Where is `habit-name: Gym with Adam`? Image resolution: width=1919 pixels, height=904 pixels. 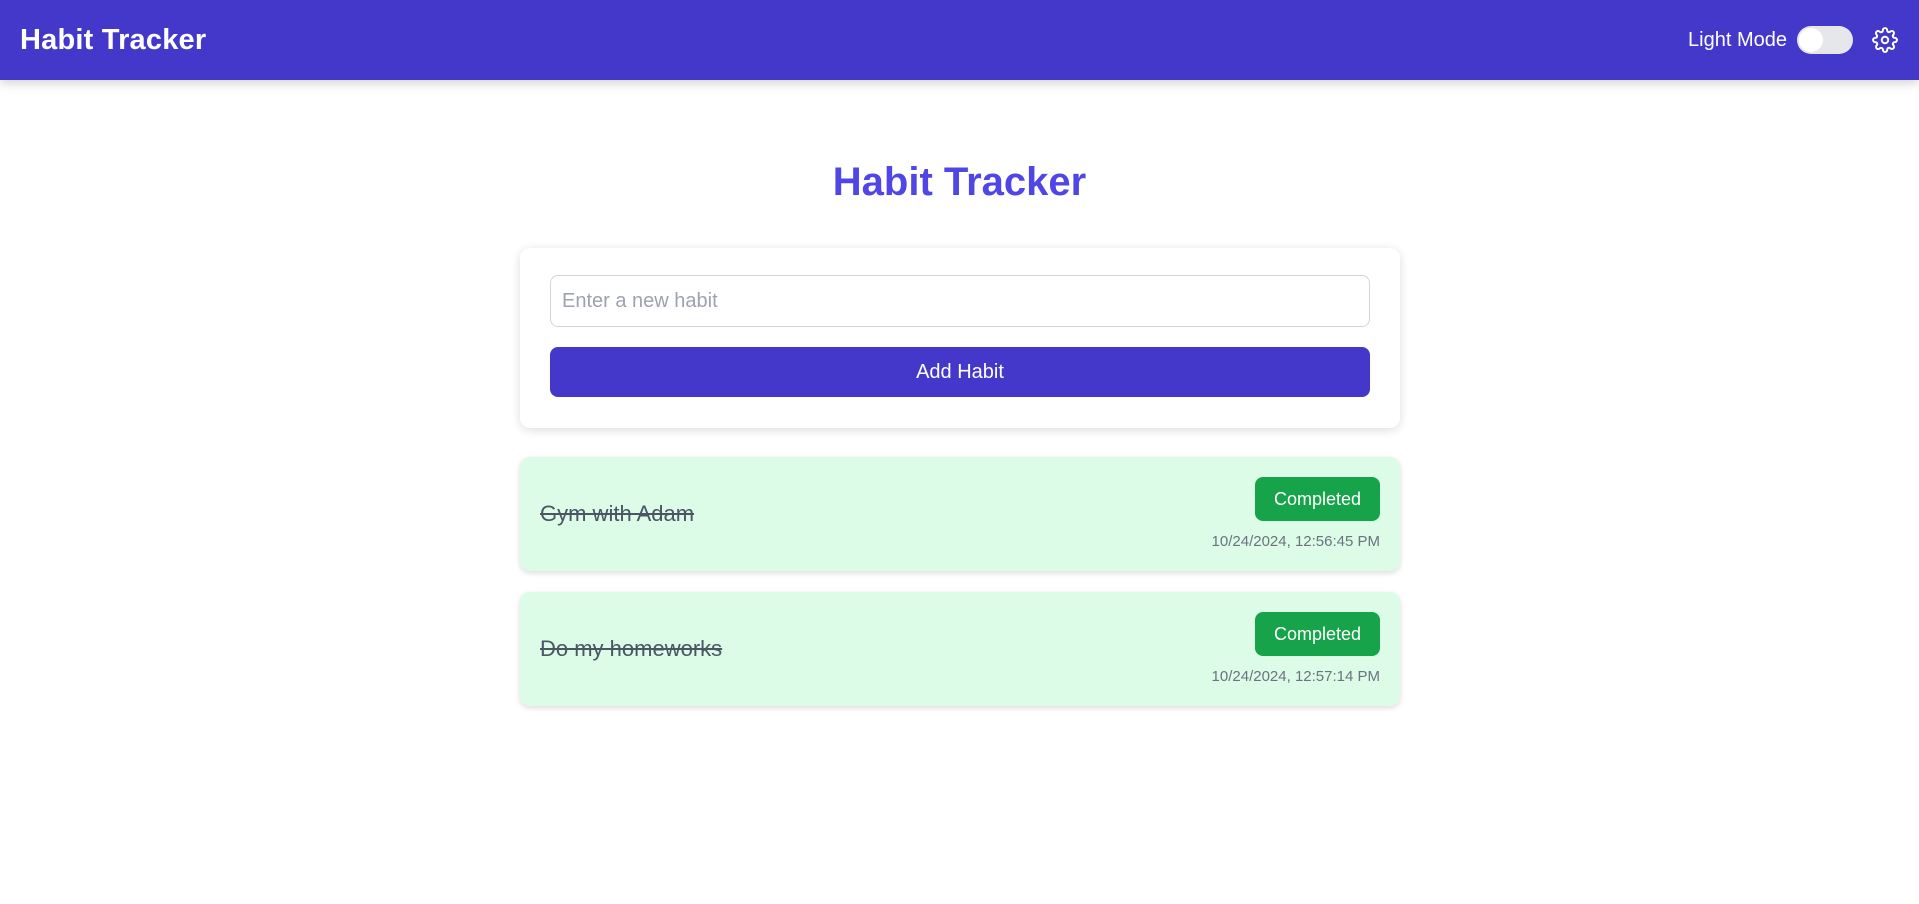 habit-name: Gym with Adam is located at coordinates (617, 513).